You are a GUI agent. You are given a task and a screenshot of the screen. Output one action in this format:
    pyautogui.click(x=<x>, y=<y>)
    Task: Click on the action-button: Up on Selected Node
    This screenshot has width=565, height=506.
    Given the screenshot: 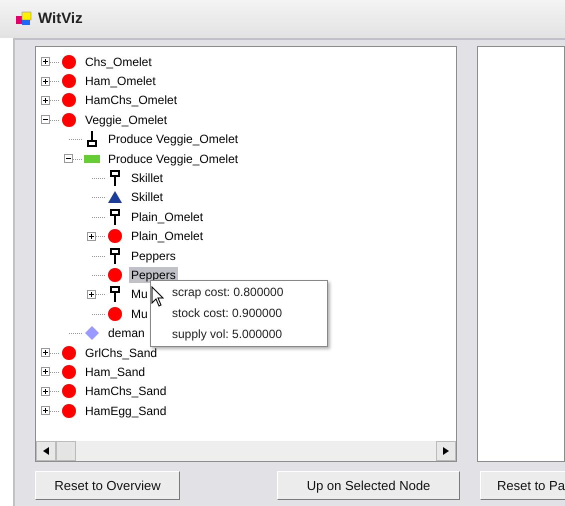 What is the action you would take?
    pyautogui.click(x=368, y=485)
    